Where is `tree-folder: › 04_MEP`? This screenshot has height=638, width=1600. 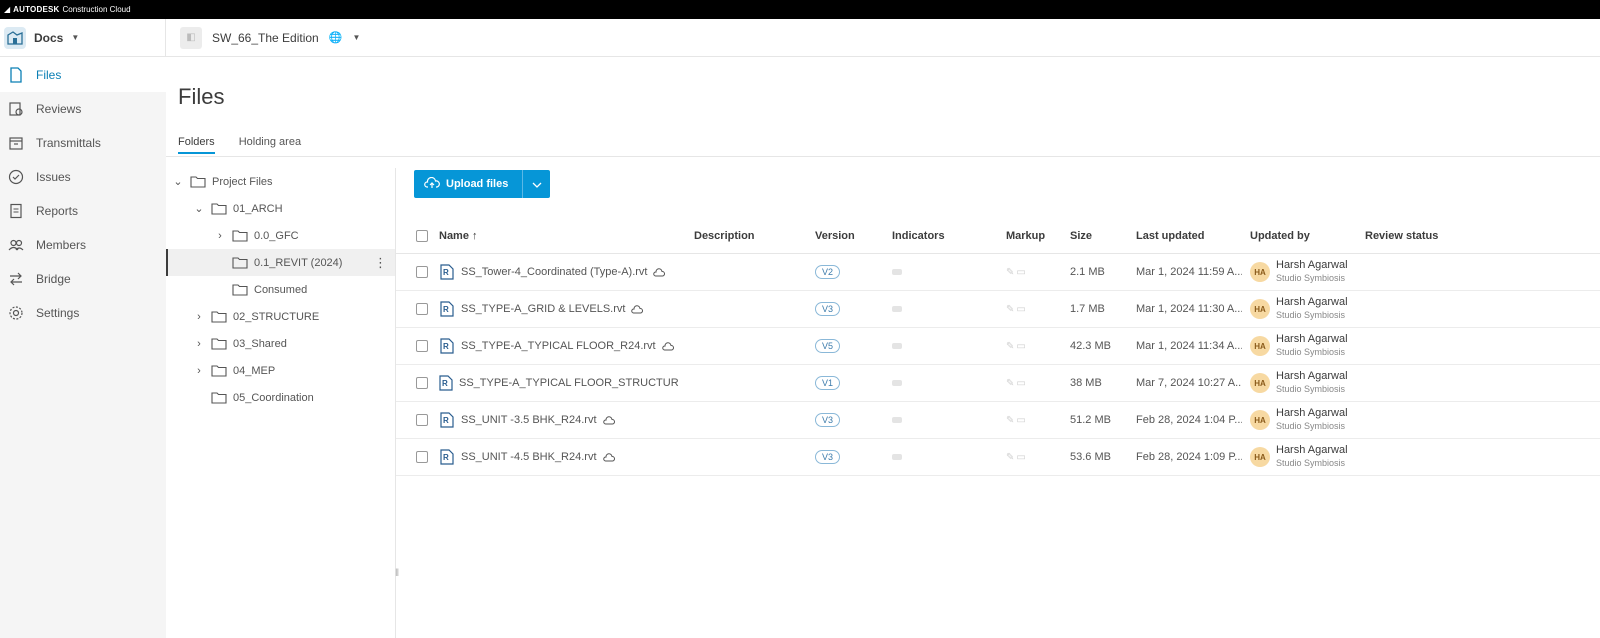 tree-folder: › 04_MEP is located at coordinates (280, 370).